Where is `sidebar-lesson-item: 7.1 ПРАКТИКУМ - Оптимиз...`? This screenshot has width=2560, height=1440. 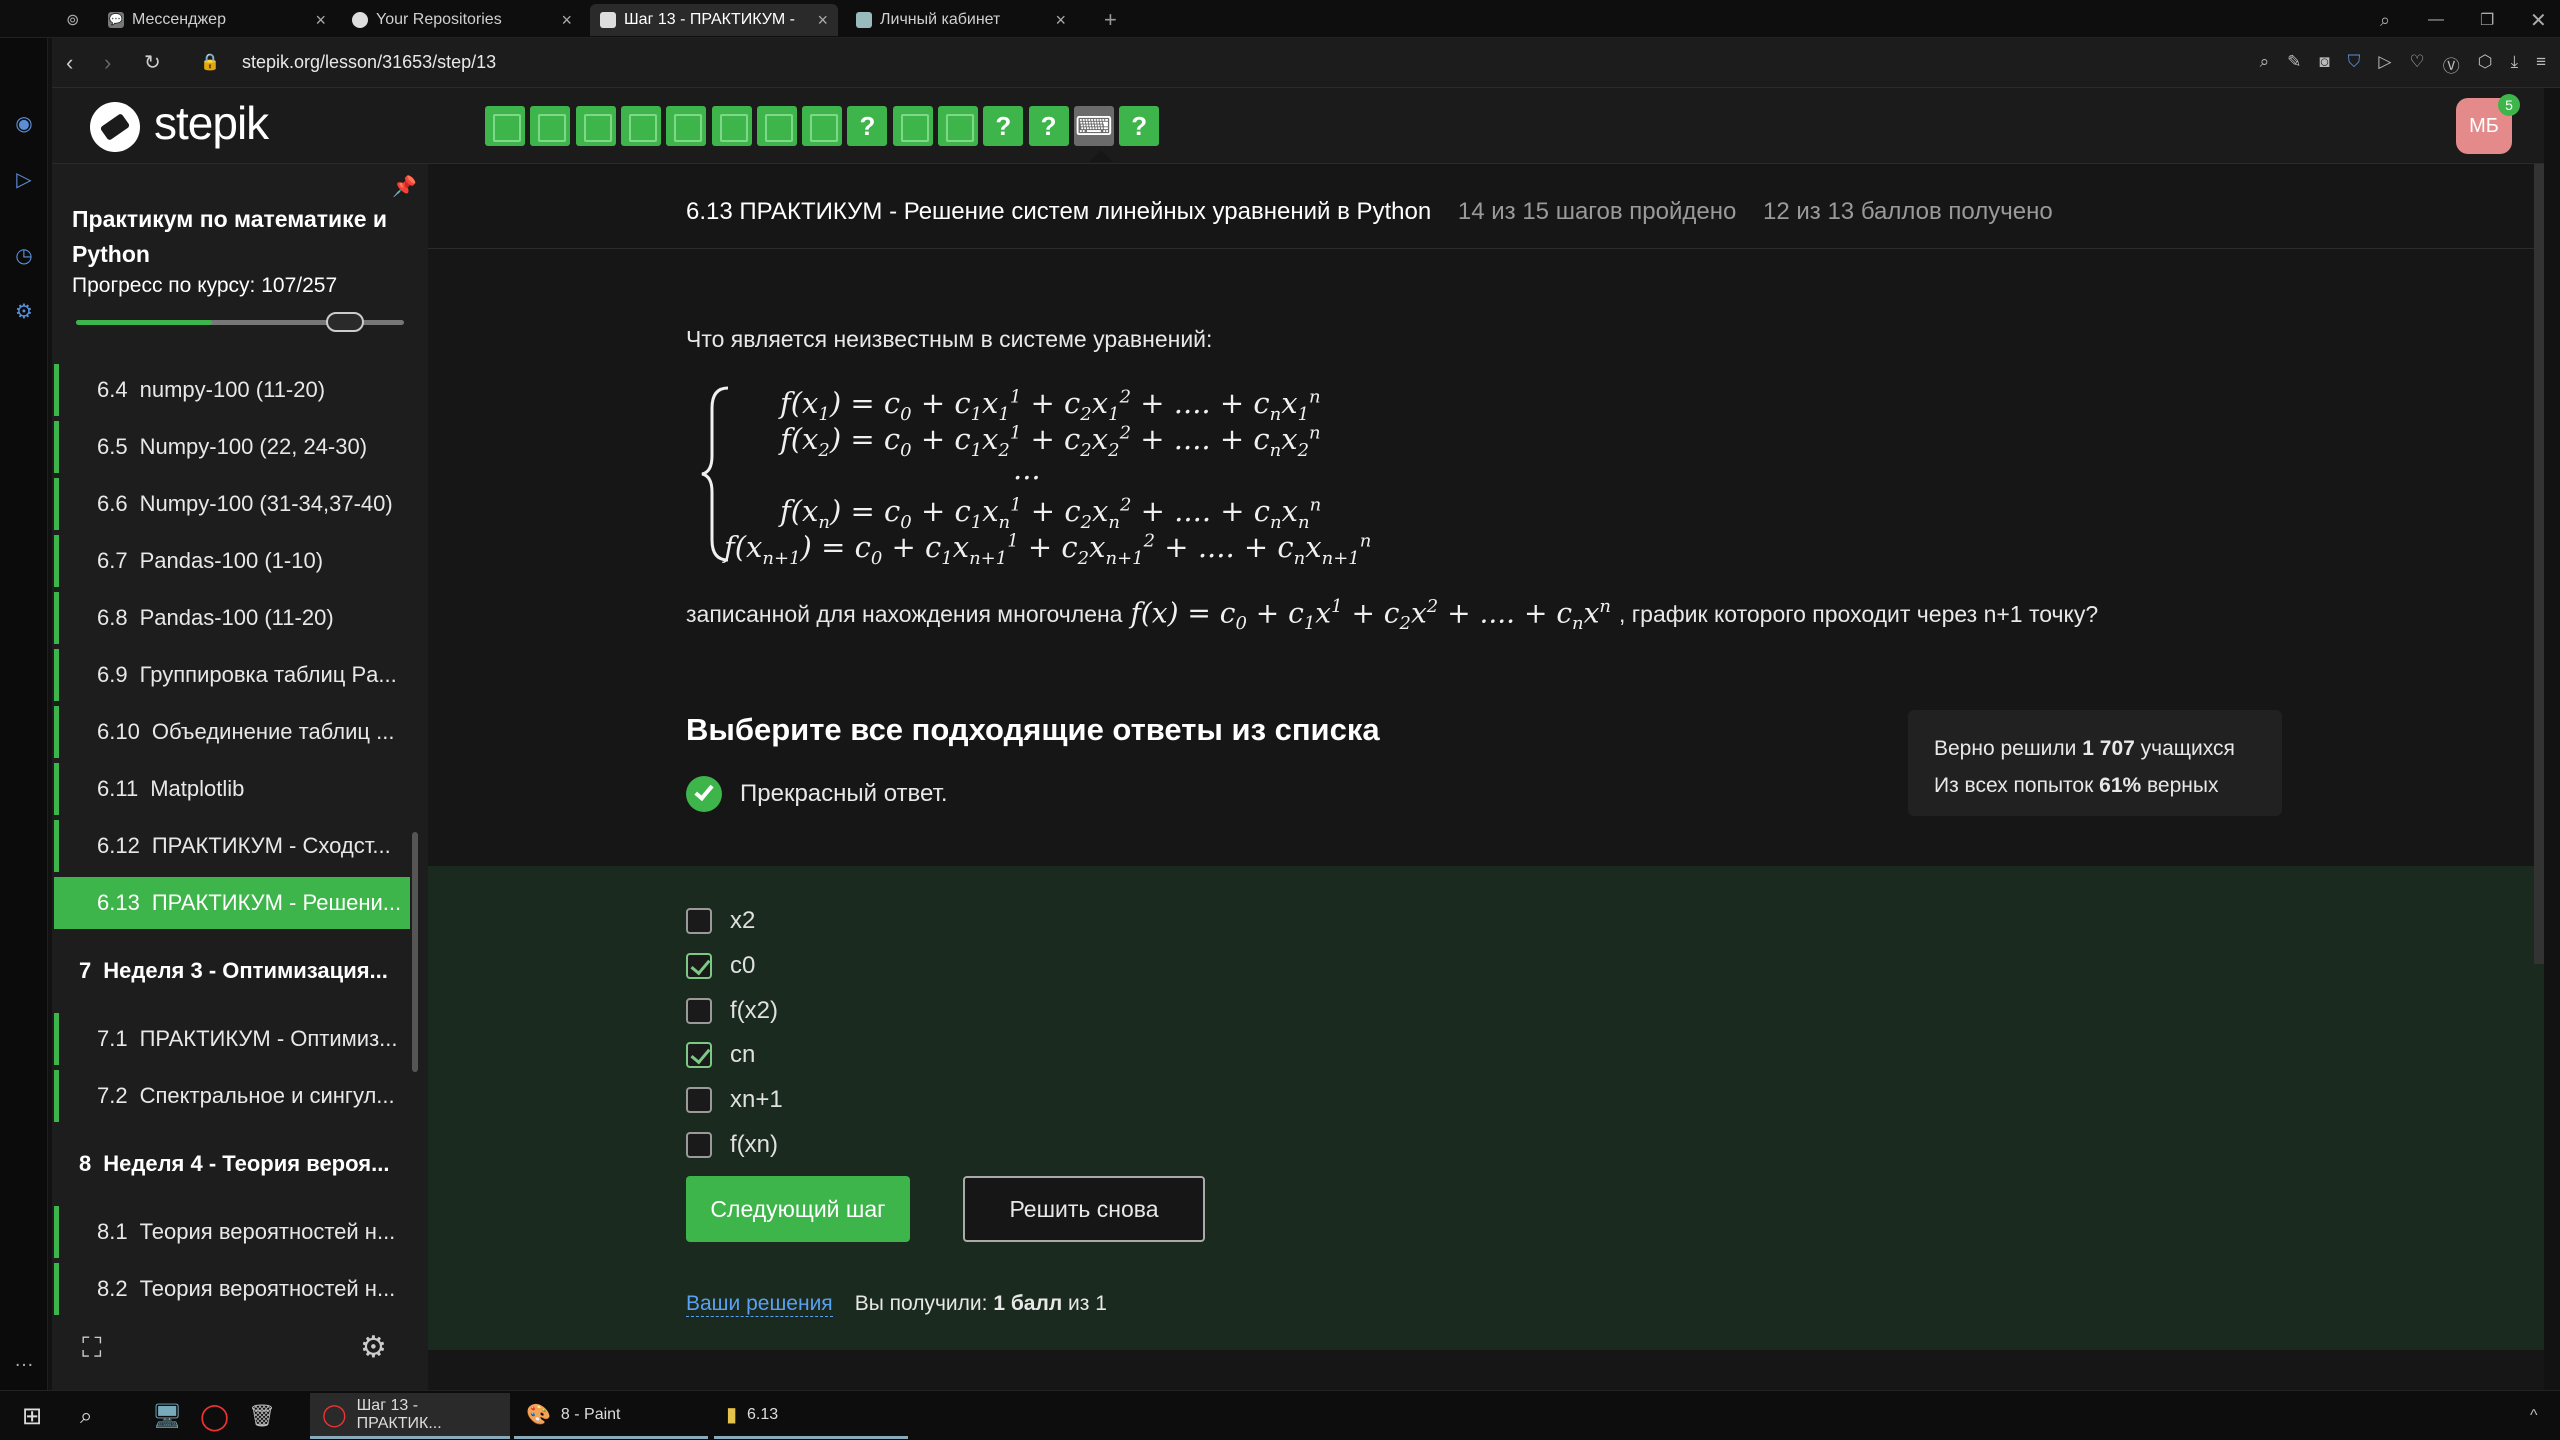 sidebar-lesson-item: 7.1 ПРАКТИКУМ - Оптимиз... is located at coordinates (232, 1039).